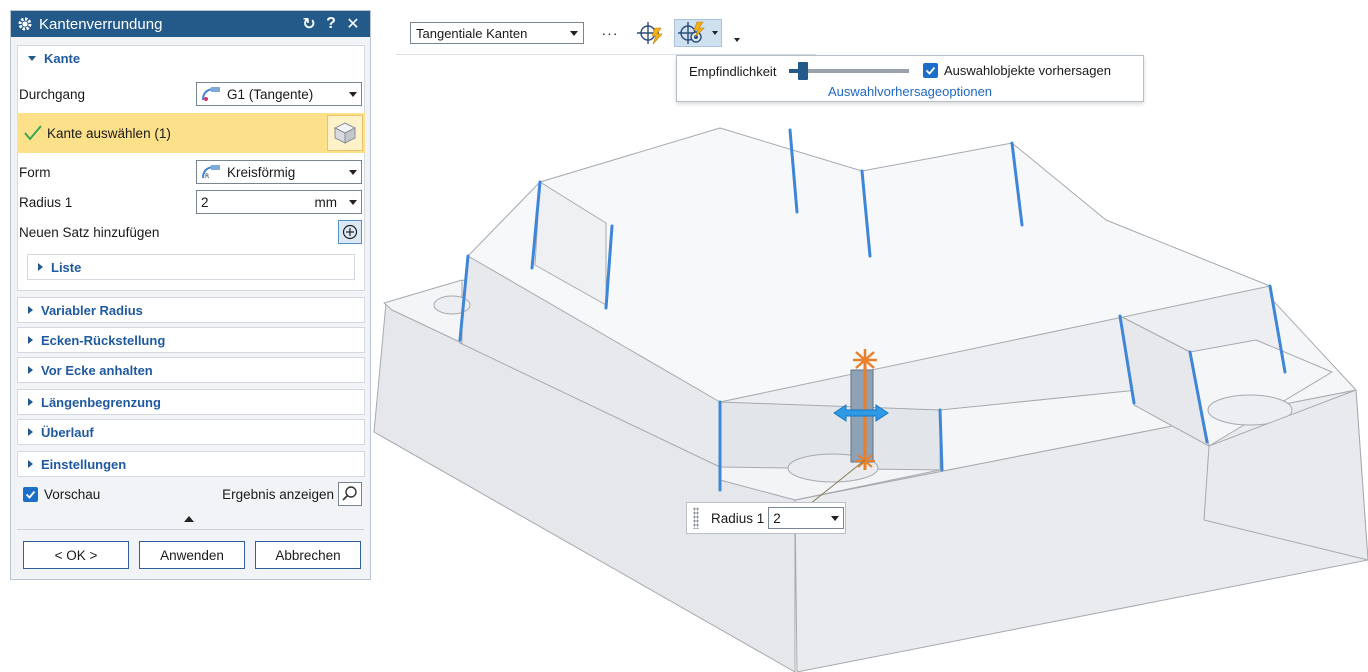 This screenshot has width=1368, height=672. I want to click on predict-objects-option: Auswahlobjekte vorhersagen, so click(1017, 70).